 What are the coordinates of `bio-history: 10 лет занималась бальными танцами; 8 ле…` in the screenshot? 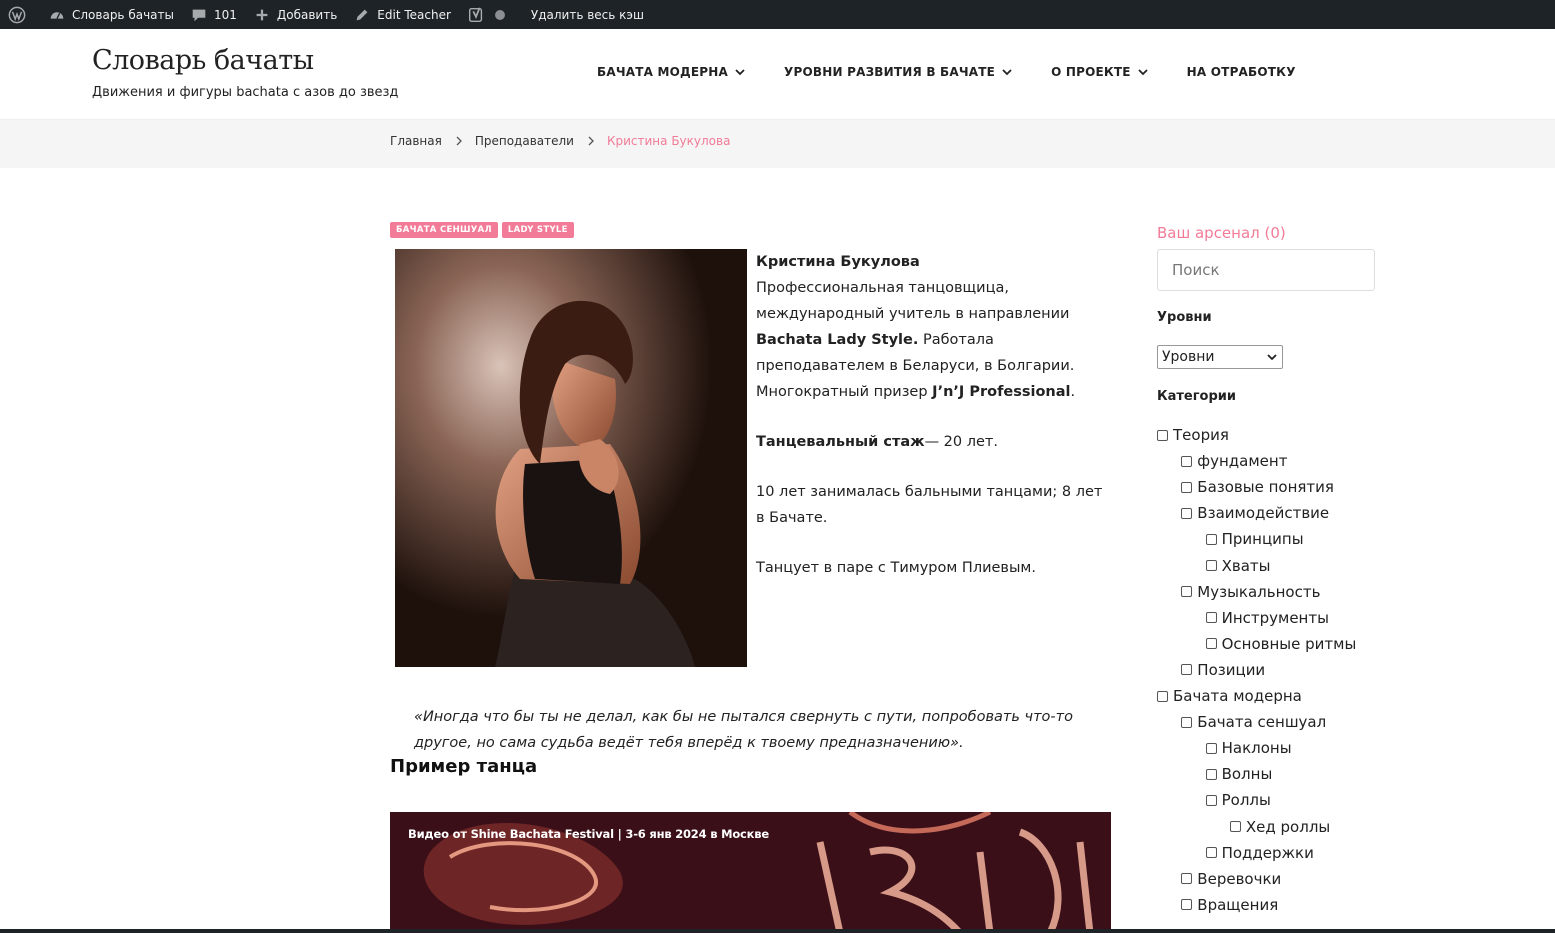 It's located at (929, 505).